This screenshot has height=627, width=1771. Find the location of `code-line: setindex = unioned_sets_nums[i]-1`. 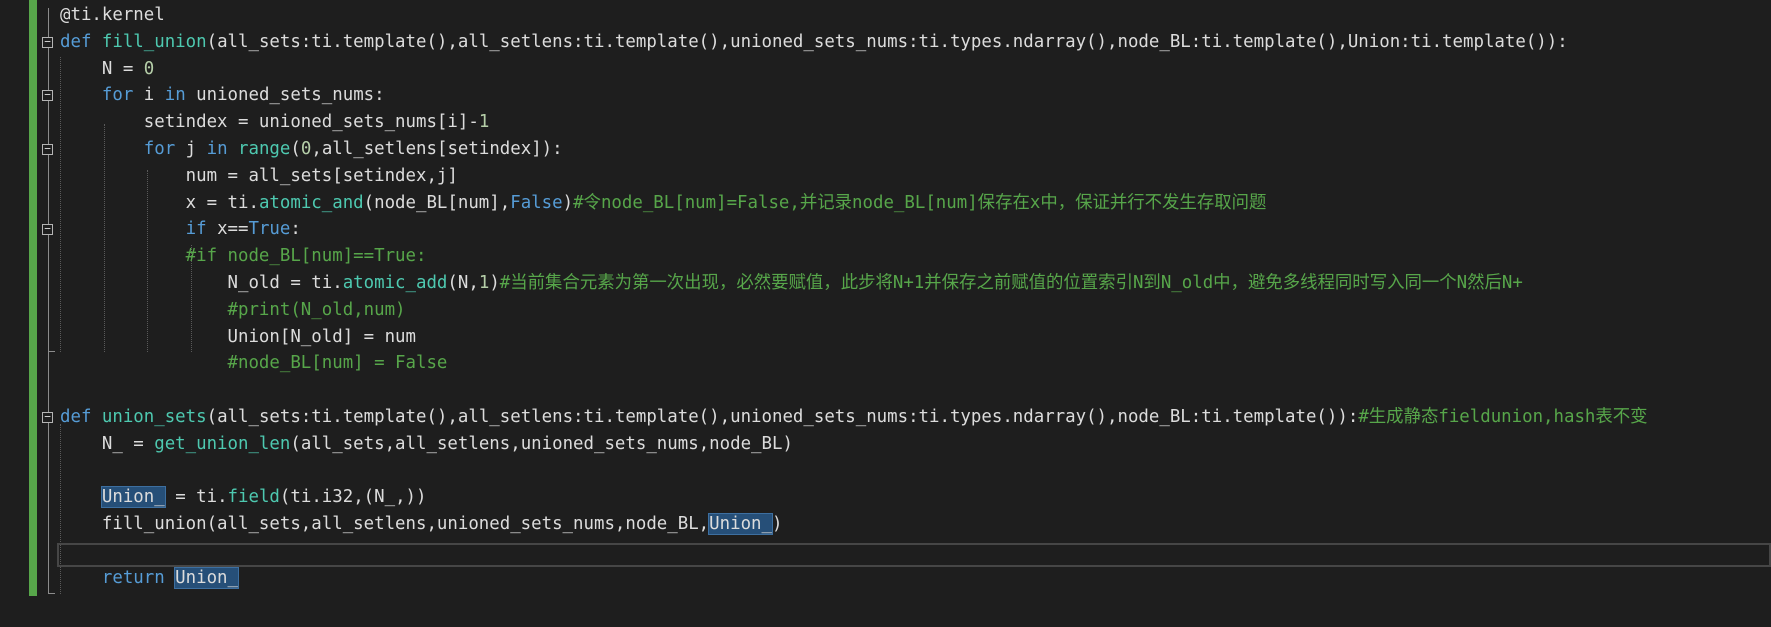

code-line: setindex = unioned_sets_nums[i]-1 is located at coordinates (275, 122).